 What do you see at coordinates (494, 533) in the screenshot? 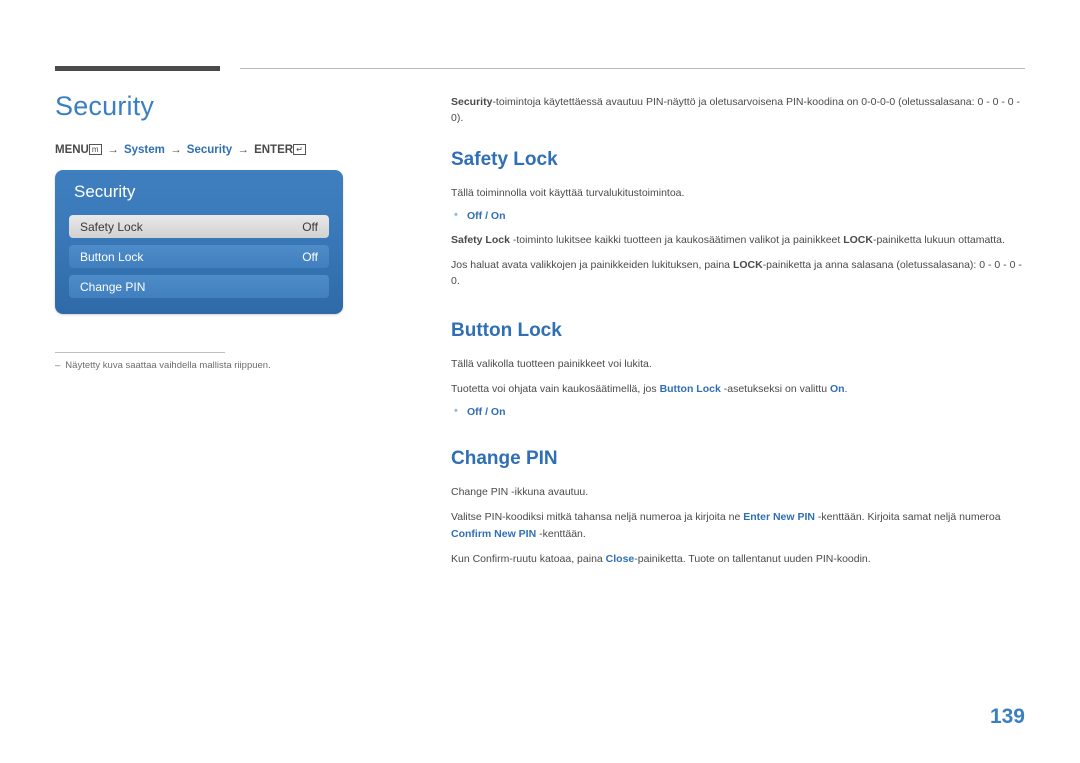
I see `change-pin-p2-blue-2: Confirm New PIN` at bounding box center [494, 533].